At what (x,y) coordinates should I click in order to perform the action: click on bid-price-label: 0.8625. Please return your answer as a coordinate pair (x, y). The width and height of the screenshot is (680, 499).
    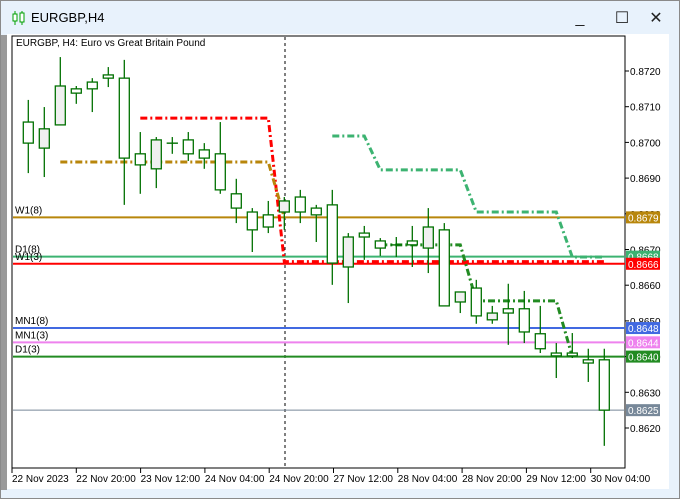
    Looking at the image, I should click on (643, 411).